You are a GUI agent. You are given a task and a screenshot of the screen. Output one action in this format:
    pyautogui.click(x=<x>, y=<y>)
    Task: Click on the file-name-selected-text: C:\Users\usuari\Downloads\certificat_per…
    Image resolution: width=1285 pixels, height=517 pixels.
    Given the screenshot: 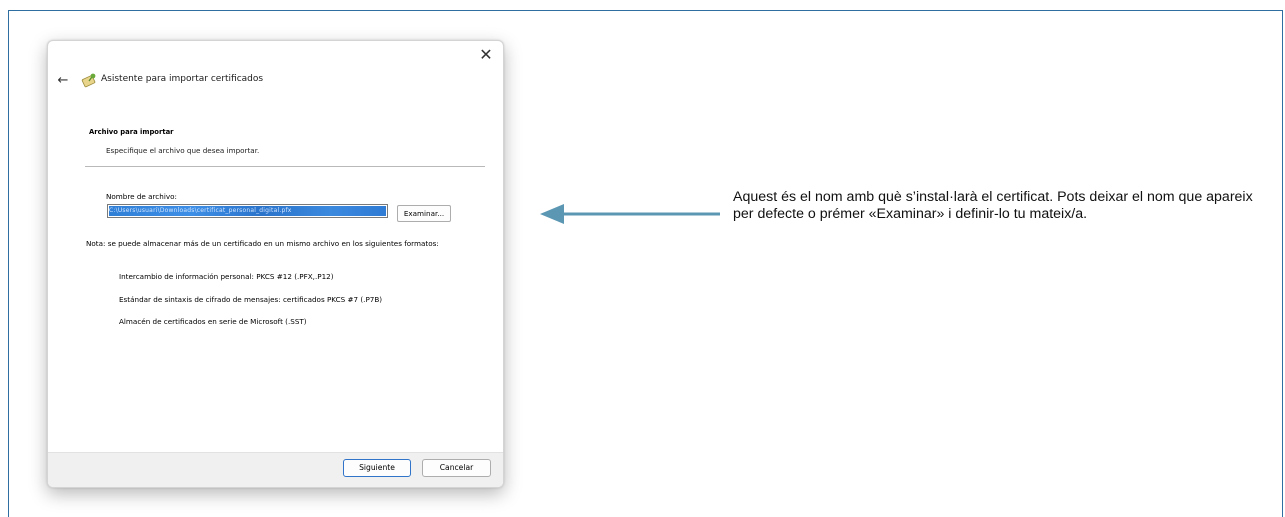 What is the action you would take?
    pyautogui.click(x=247, y=211)
    